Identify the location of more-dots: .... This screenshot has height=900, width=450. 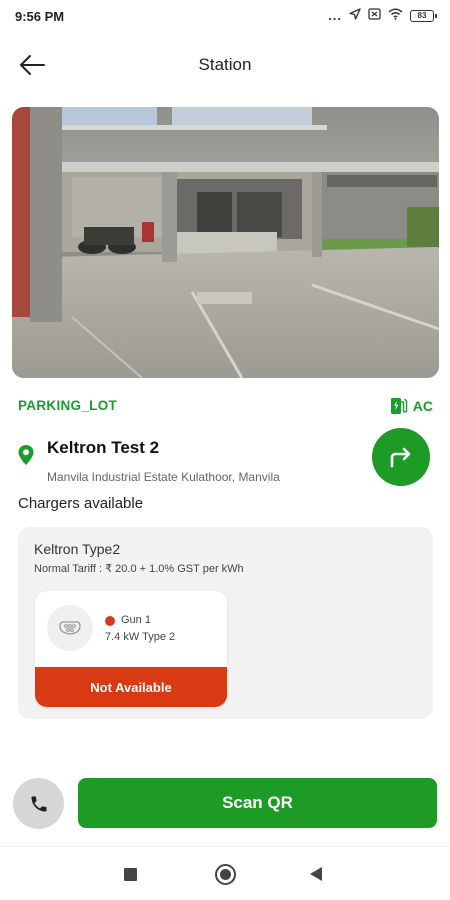
(335, 15).